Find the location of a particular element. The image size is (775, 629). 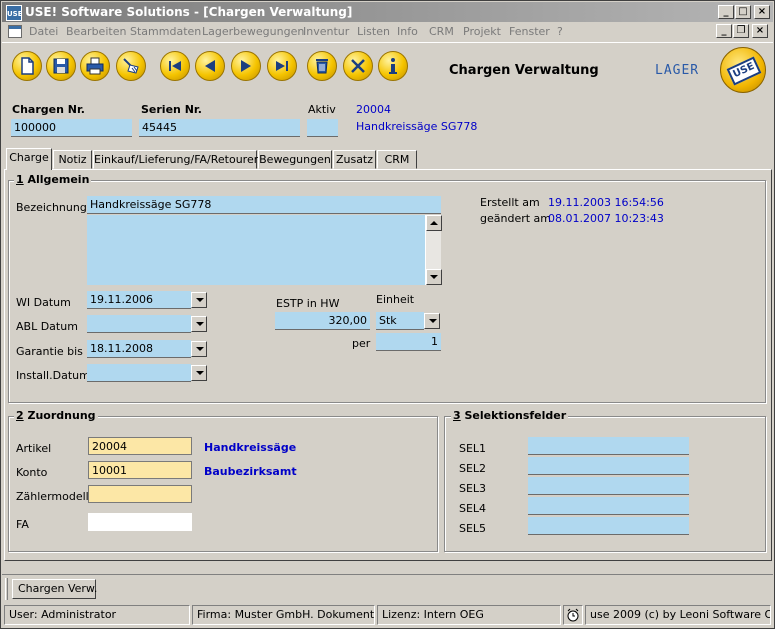

child-restore-button: ❐ is located at coordinates (741, 31).